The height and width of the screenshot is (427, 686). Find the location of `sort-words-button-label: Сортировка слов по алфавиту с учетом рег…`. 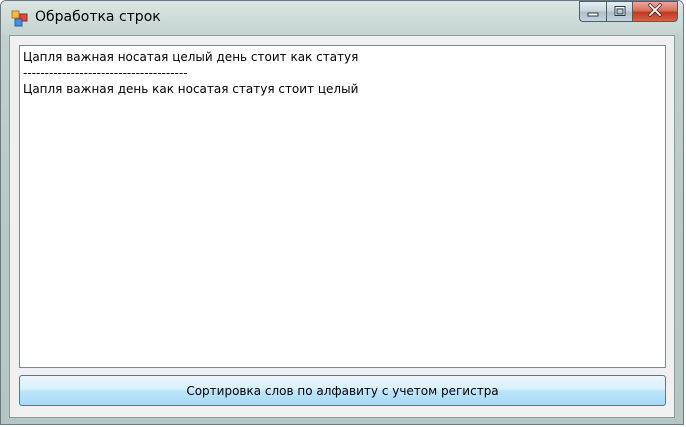

sort-words-button-label: Сортировка слов по алфавиту с учетом рег… is located at coordinates (342, 390).